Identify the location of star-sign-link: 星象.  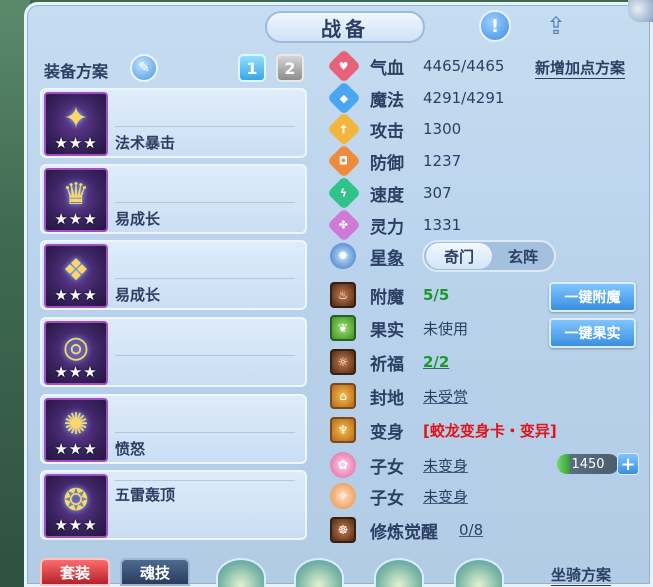
(387, 256).